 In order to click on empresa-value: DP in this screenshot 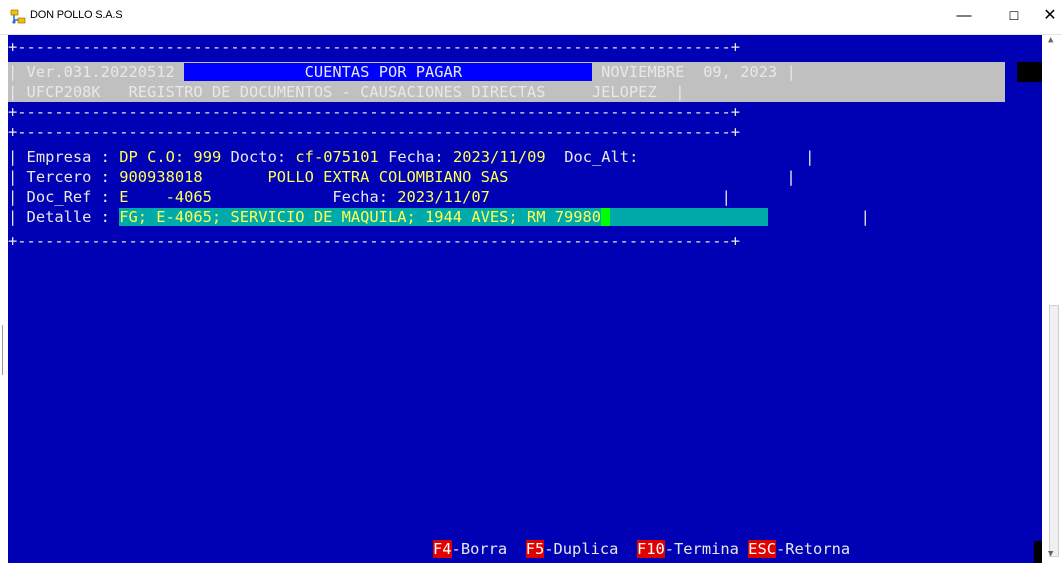, I will do `click(128, 157)`.